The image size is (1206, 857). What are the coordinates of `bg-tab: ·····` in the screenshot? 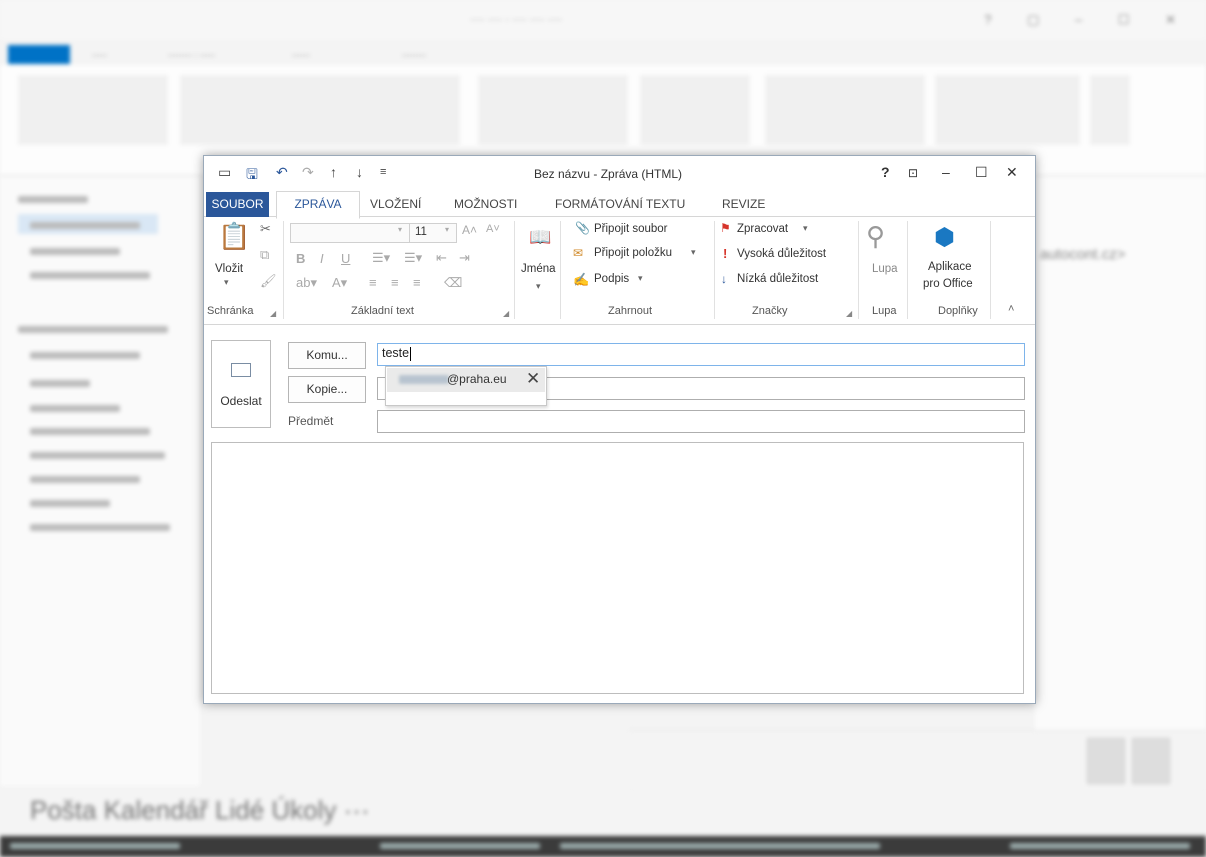 It's located at (99, 55).